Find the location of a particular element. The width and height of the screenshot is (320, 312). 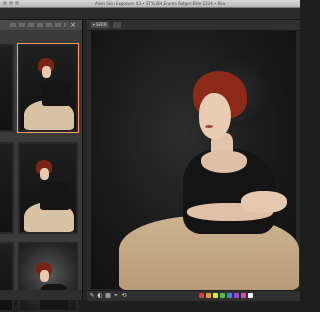

zoom-window-button is located at coordinates (17, 3).